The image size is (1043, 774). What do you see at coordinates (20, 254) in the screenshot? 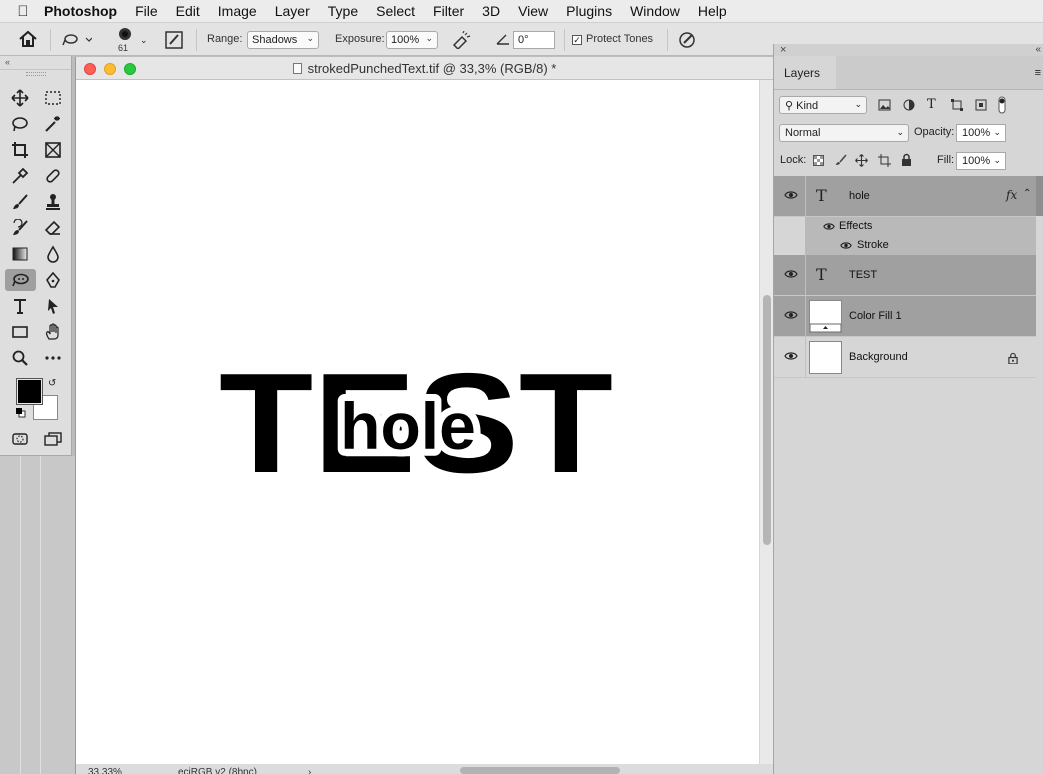
I see `gradient-tool-icon` at bounding box center [20, 254].